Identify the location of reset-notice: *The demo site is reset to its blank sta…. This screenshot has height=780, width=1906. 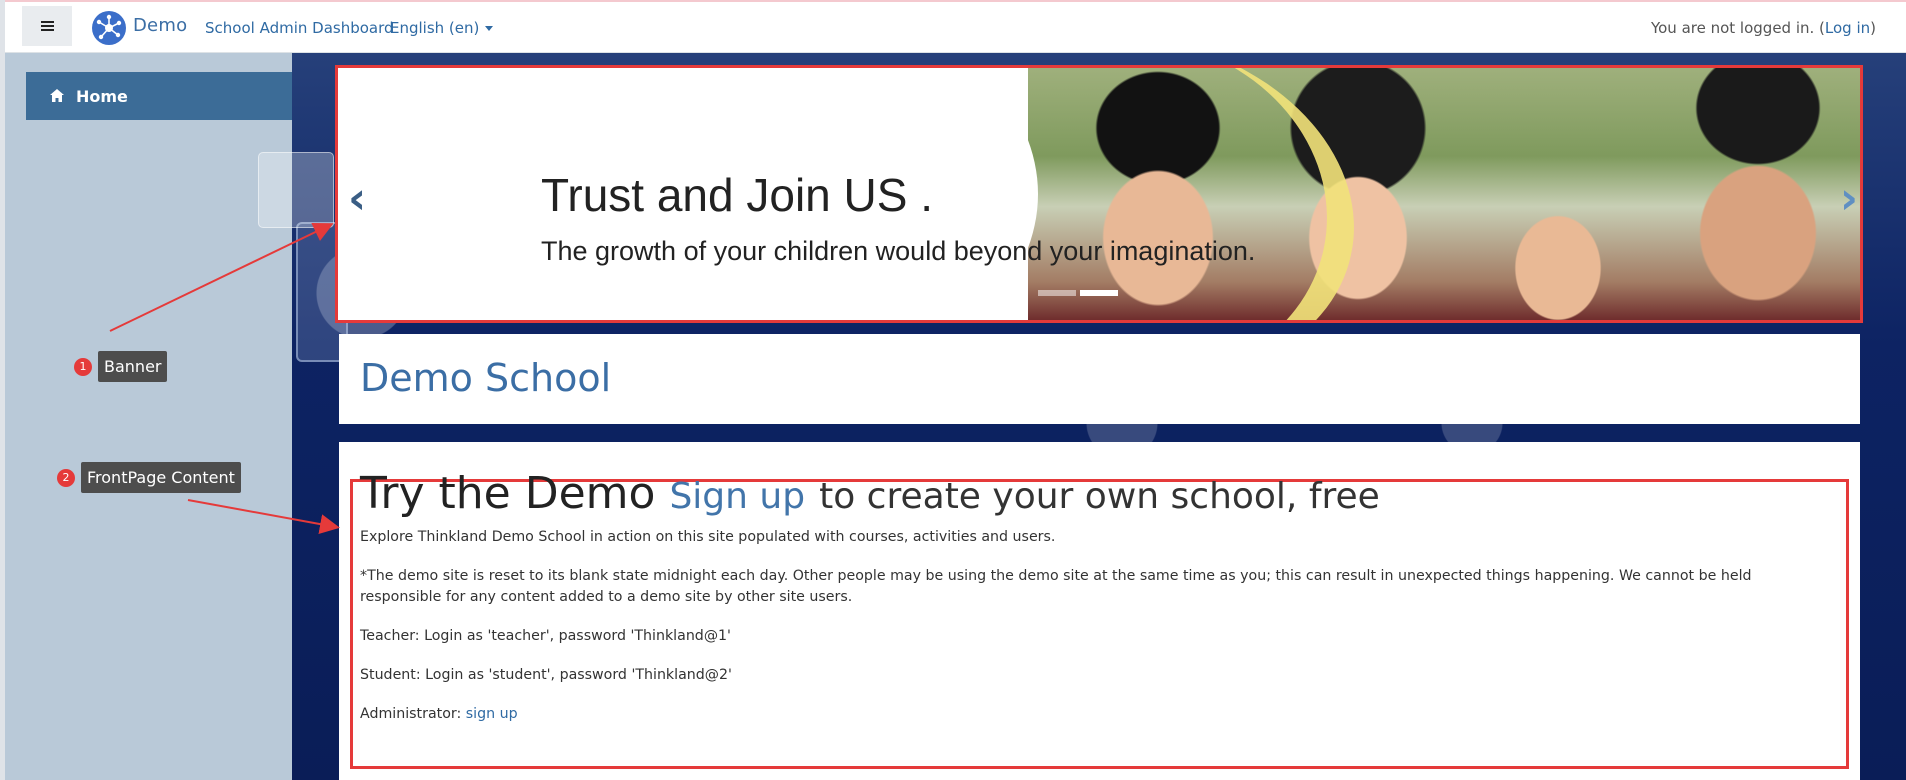
(1056, 586).